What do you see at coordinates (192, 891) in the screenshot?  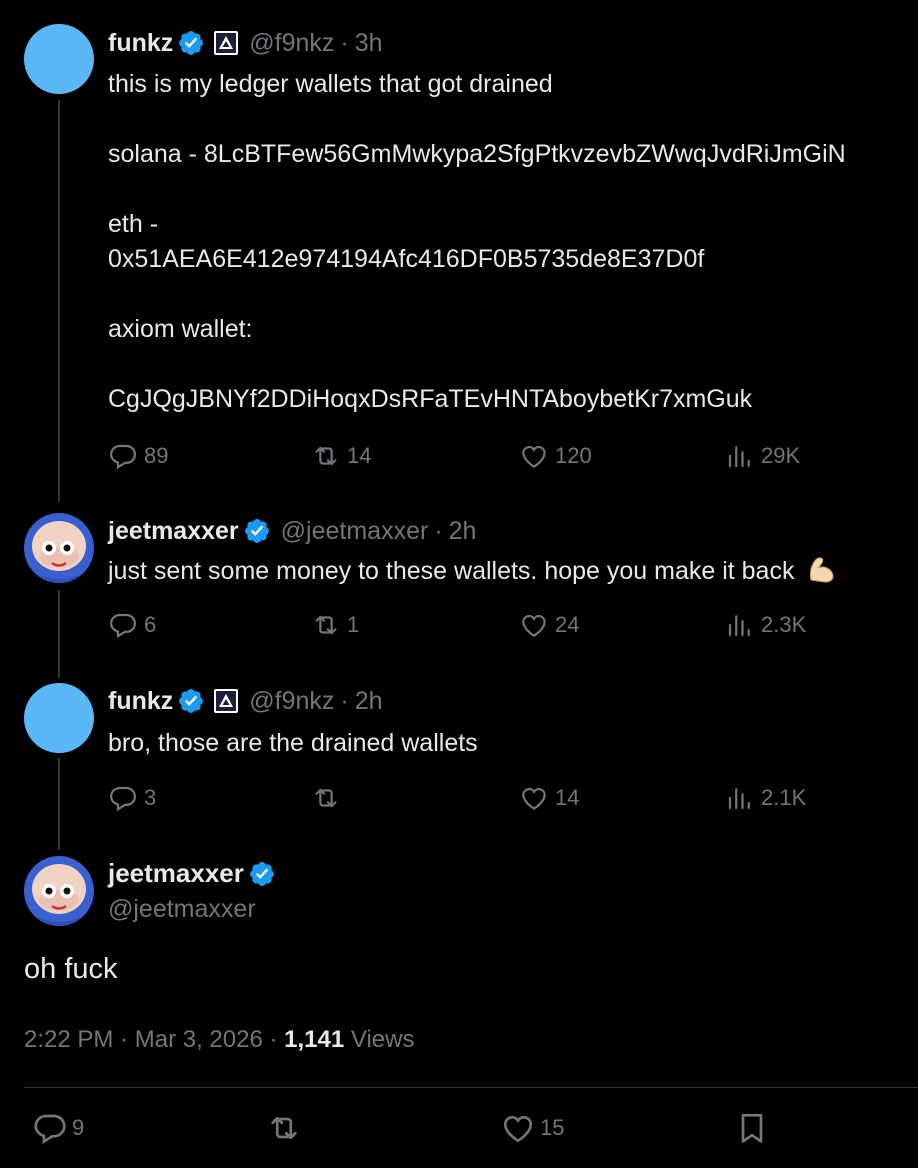 I see `main-author: jeetmaxxer @jeetmaxxer` at bounding box center [192, 891].